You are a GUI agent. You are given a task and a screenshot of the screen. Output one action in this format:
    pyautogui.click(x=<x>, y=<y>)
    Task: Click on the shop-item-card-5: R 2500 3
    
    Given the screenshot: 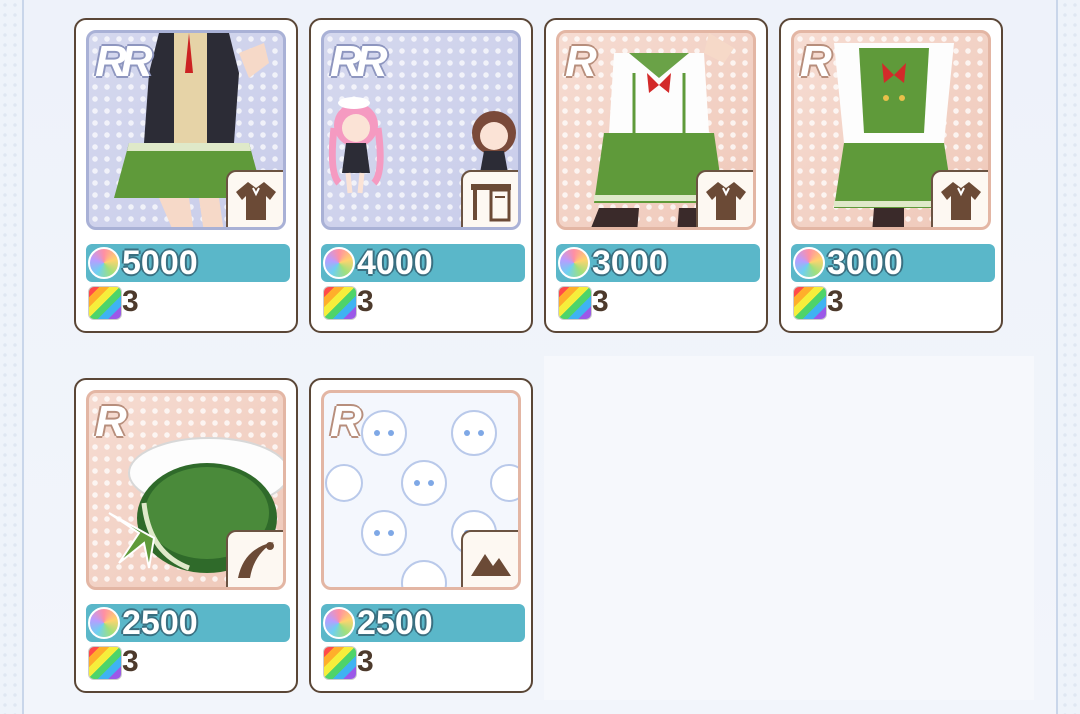 What is the action you would take?
    pyautogui.click(x=186, y=535)
    